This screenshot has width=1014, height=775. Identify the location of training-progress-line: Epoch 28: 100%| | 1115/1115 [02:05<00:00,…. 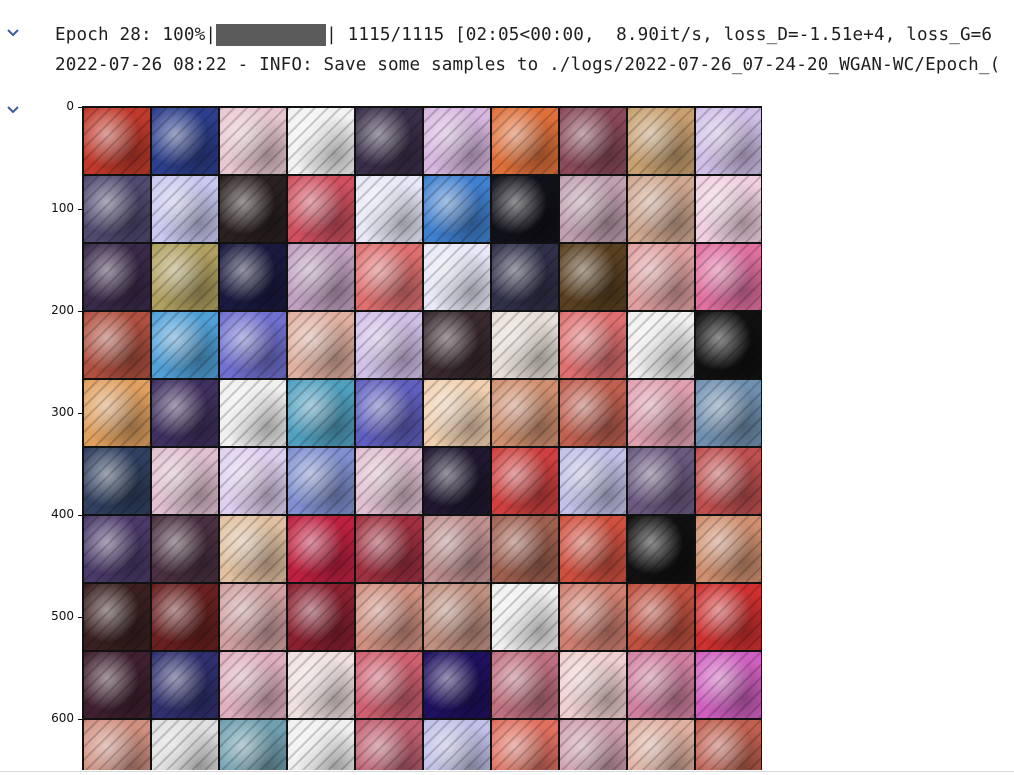
(523, 35).